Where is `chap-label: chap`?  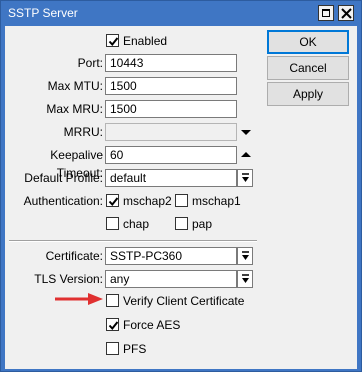
chap-label: chap is located at coordinates (136, 224).